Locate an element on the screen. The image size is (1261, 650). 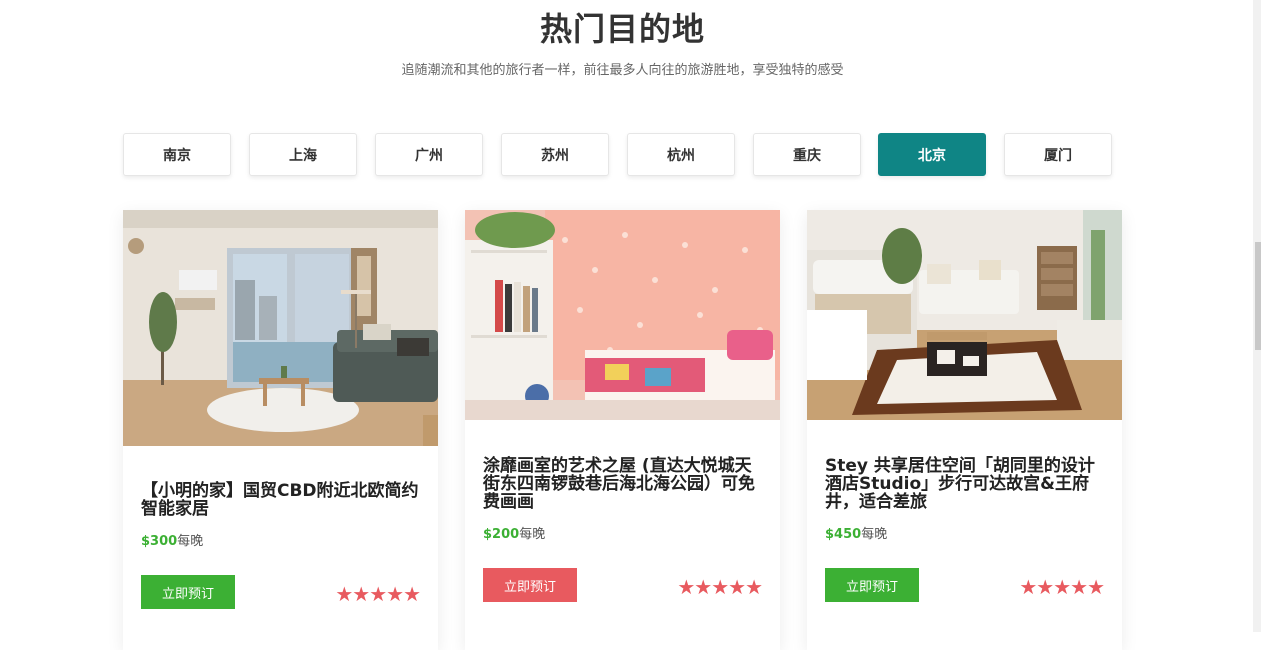
section-title: 热门目的地 is located at coordinates (622, 29).